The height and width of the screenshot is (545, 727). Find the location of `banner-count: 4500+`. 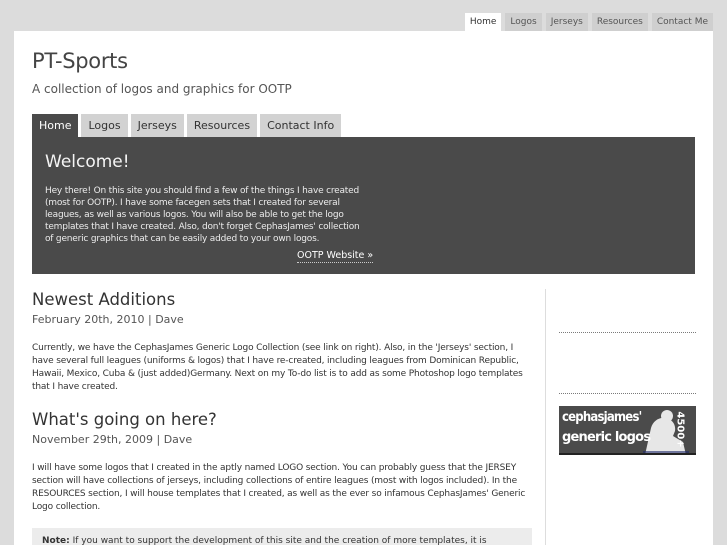

banner-count: 4500+ is located at coordinates (680, 429).